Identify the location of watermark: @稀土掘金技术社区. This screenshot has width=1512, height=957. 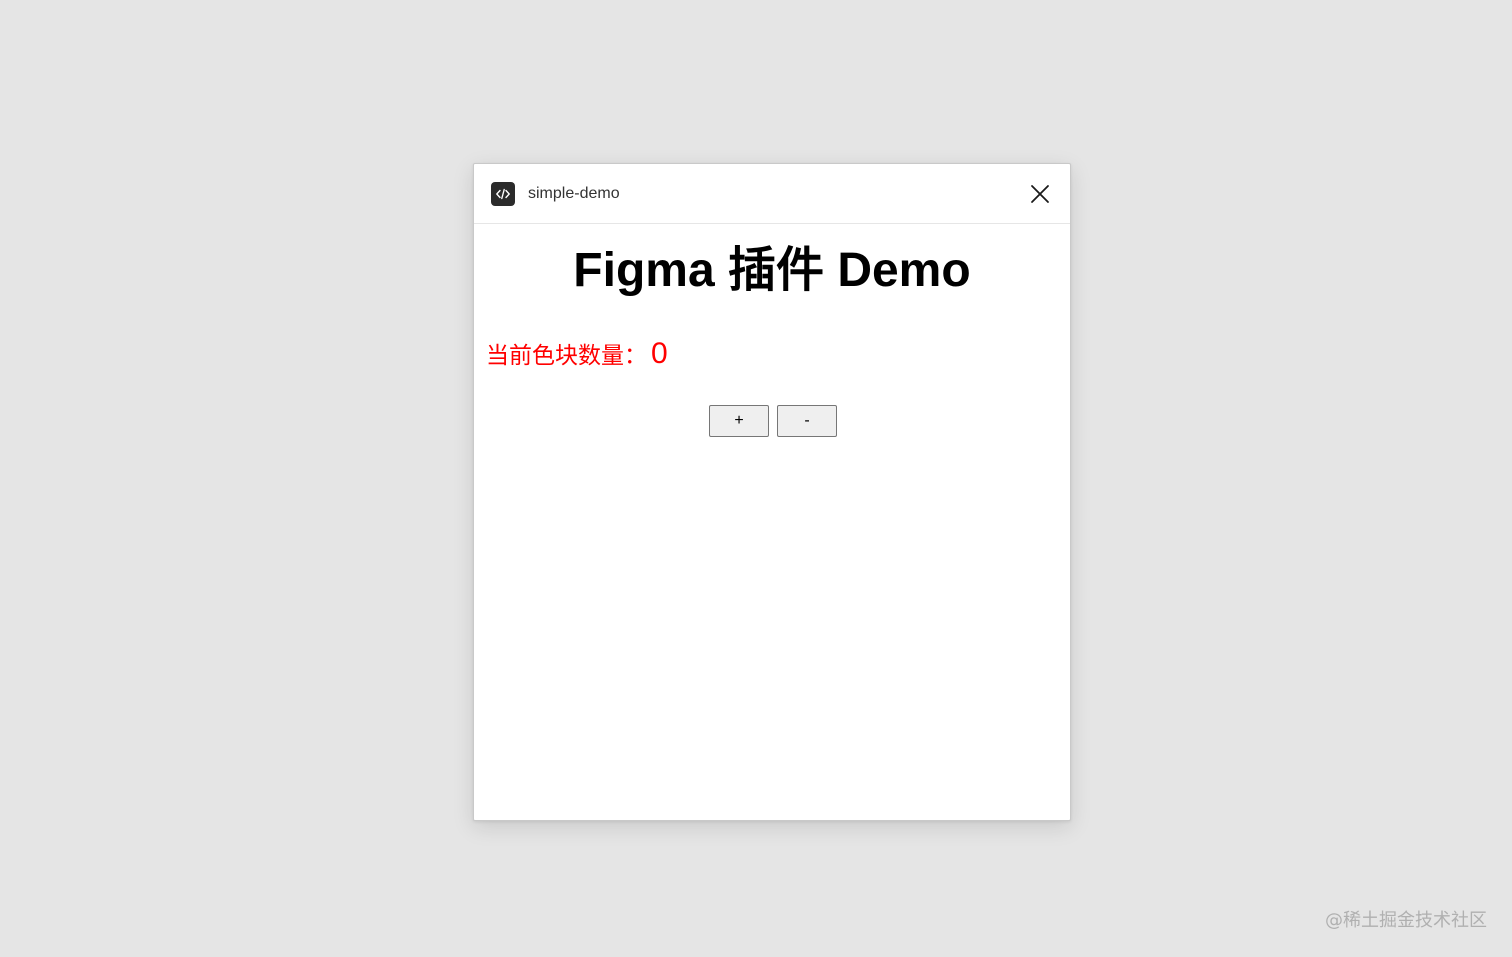
(1406, 920).